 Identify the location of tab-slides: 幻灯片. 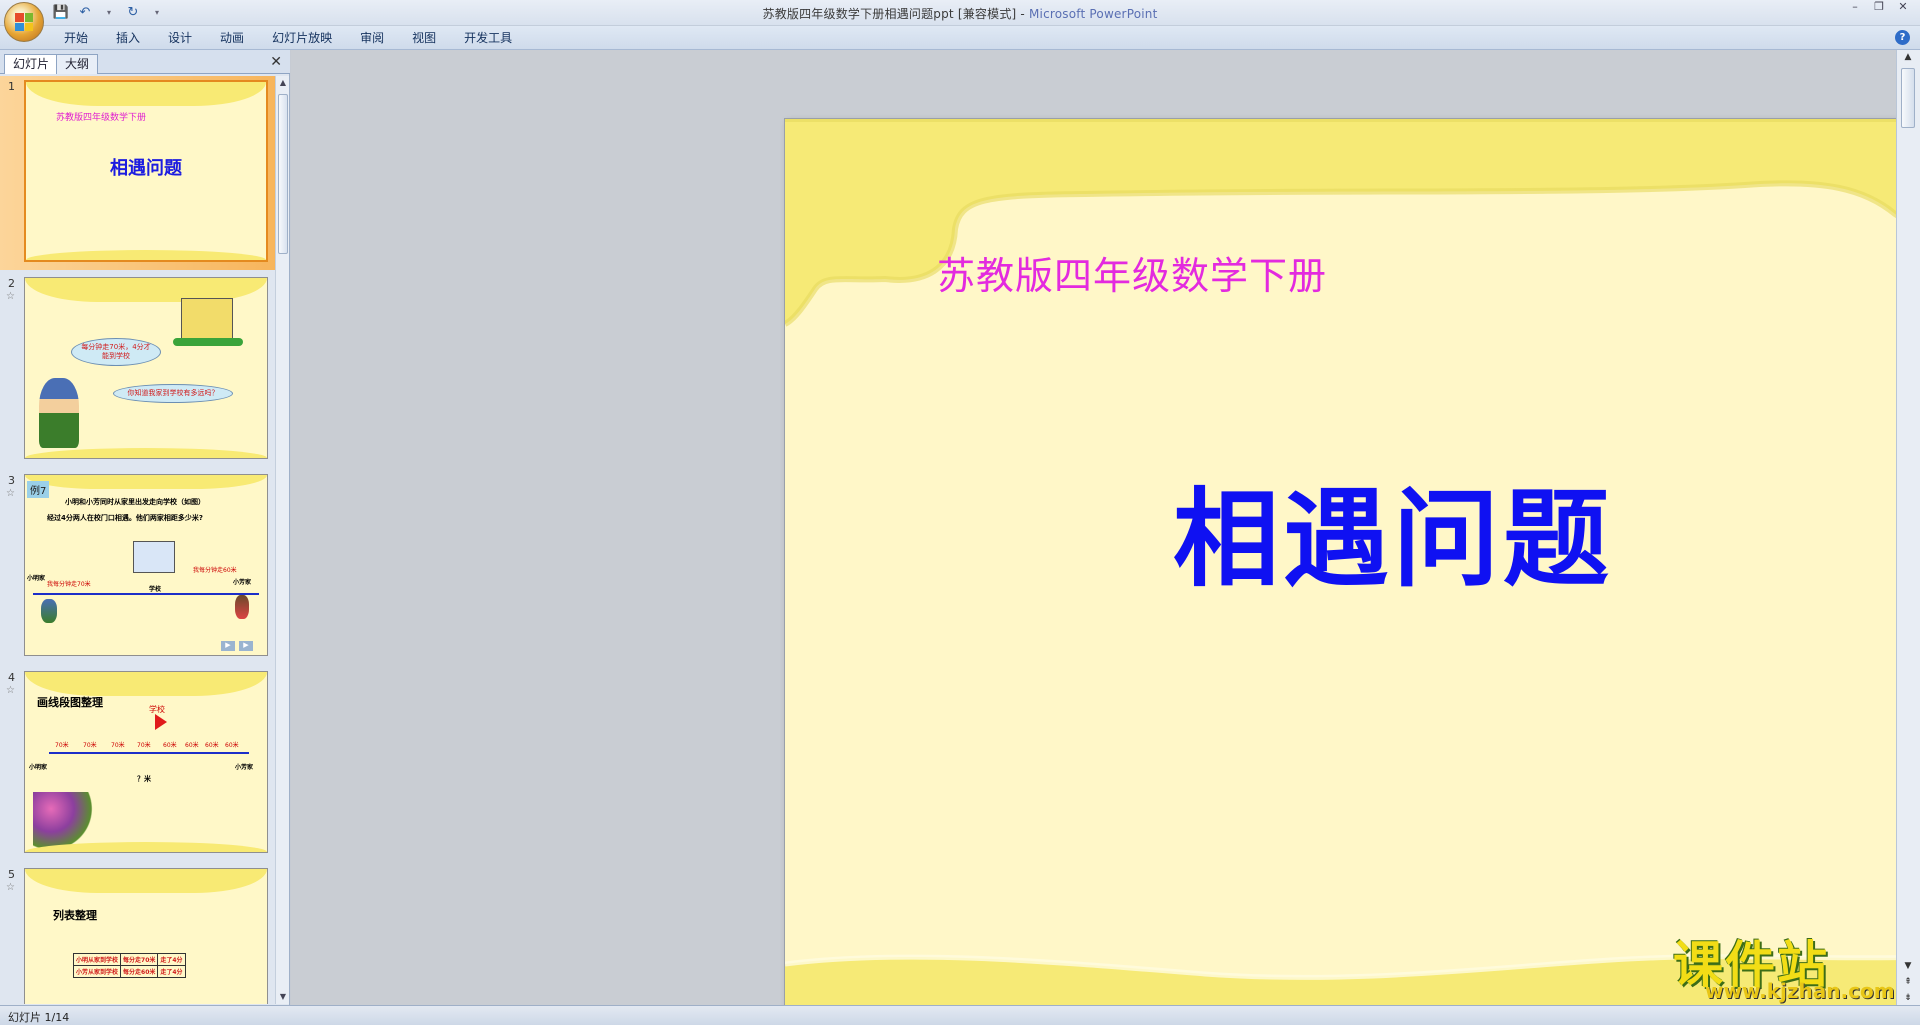
(31, 64).